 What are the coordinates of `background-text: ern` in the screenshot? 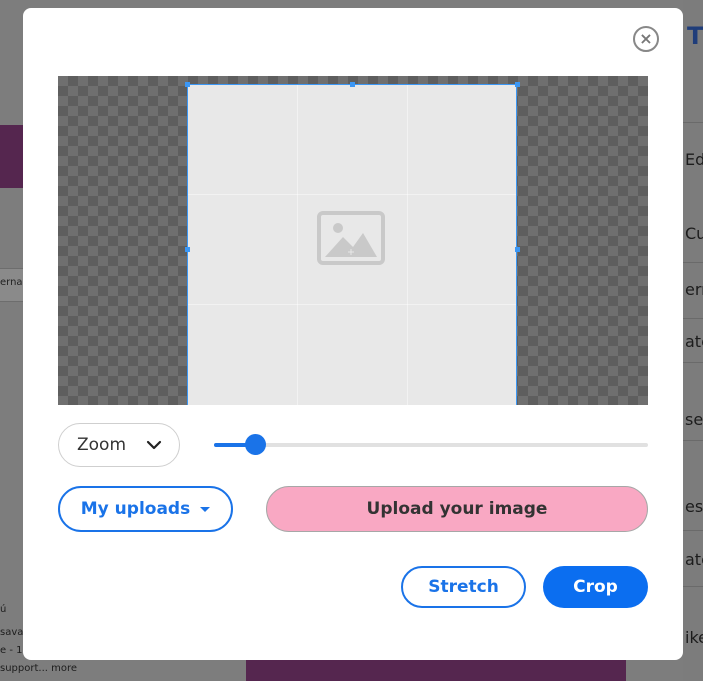 It's located at (694, 289).